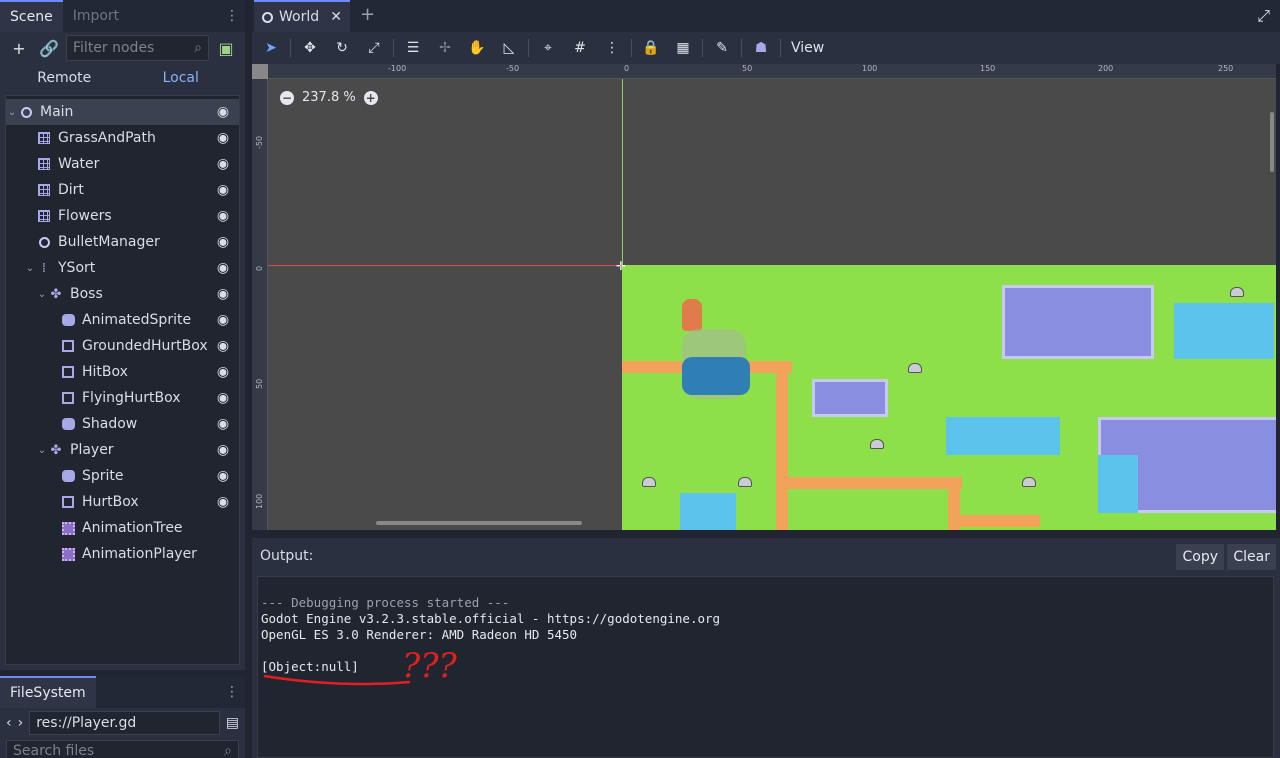 This screenshot has width=1280, height=758. What do you see at coordinates (232, 723) in the screenshot?
I see `split-view-icon: ▤` at bounding box center [232, 723].